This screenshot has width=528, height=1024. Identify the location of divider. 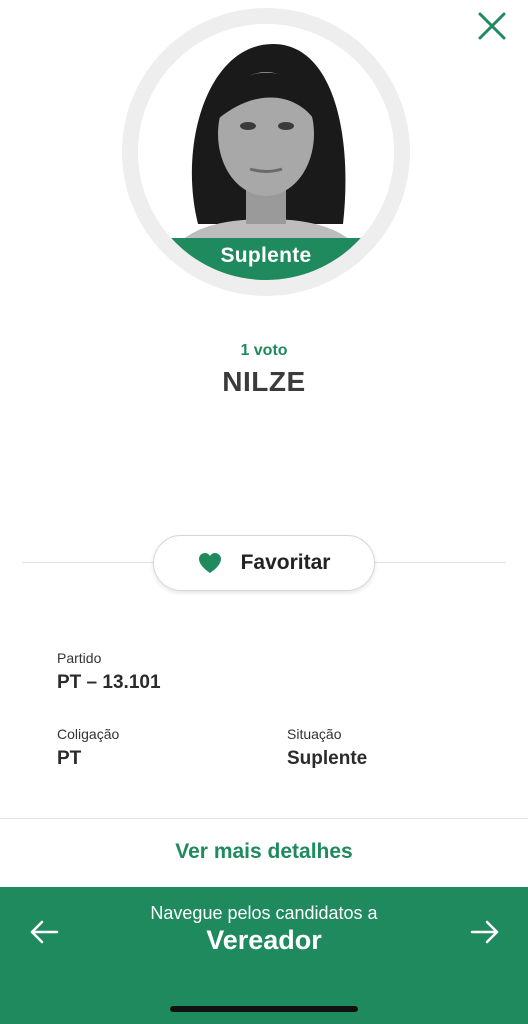
(264, 818).